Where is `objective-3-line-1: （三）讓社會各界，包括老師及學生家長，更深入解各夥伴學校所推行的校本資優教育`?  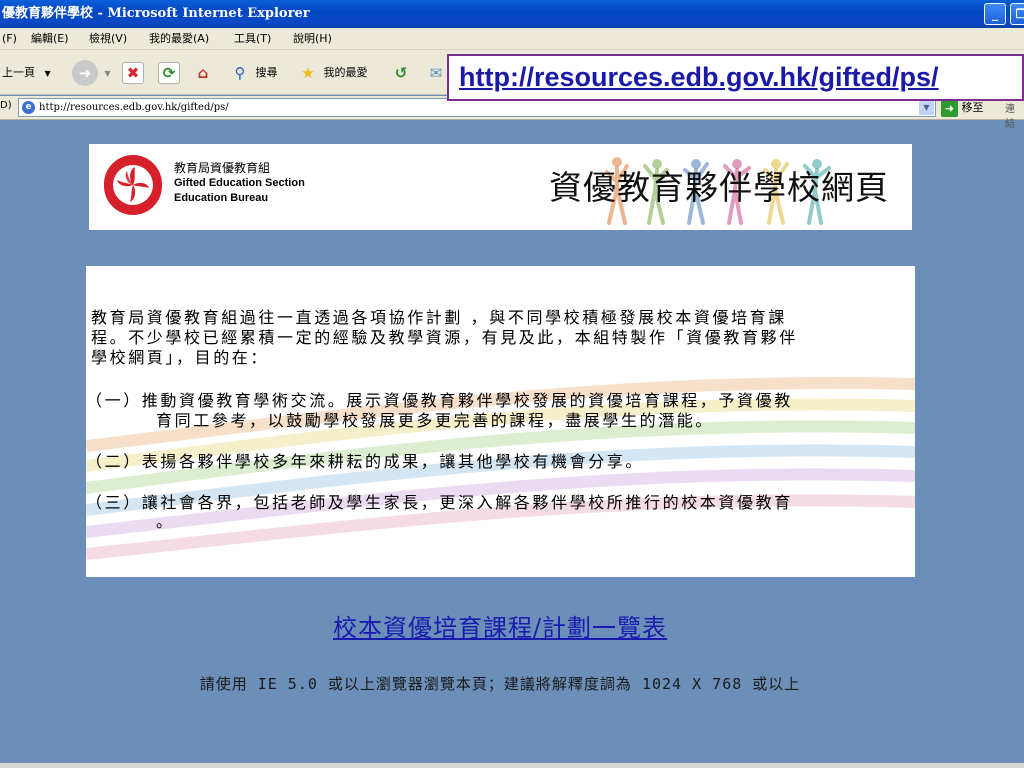 objective-3-line-1: （三）讓社會各界，包括老師及學生家長，更深入解各夥伴學校所推行的校本資優教育 is located at coordinates (439, 502).